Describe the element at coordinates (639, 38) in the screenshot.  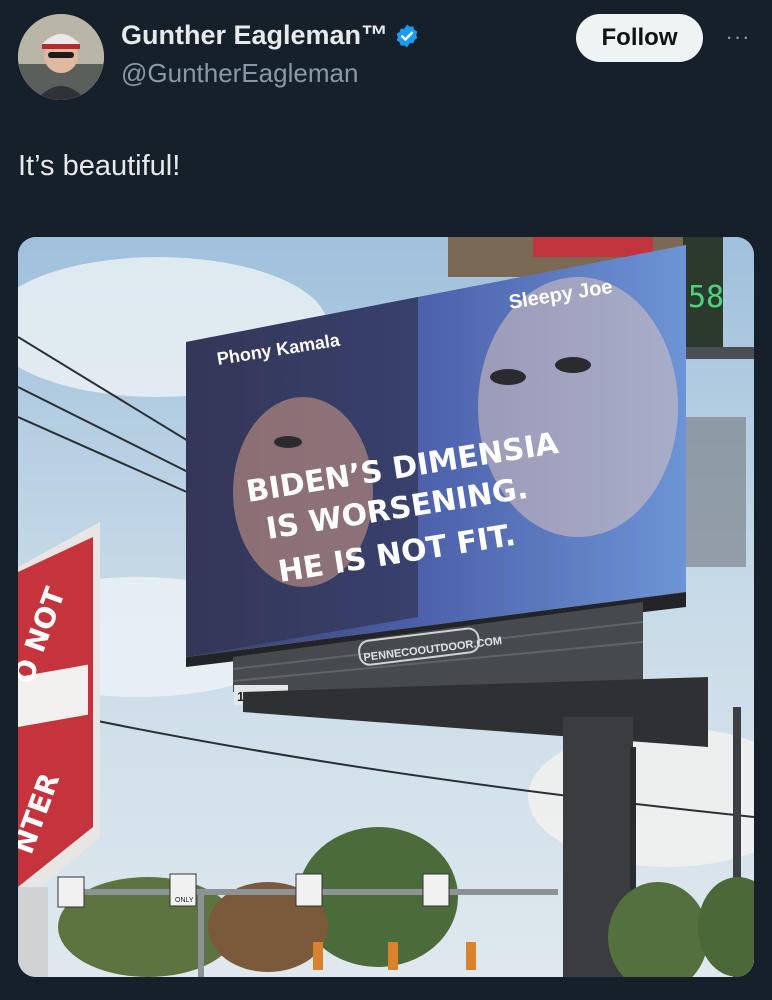
I see `follow-button: Follow` at that location.